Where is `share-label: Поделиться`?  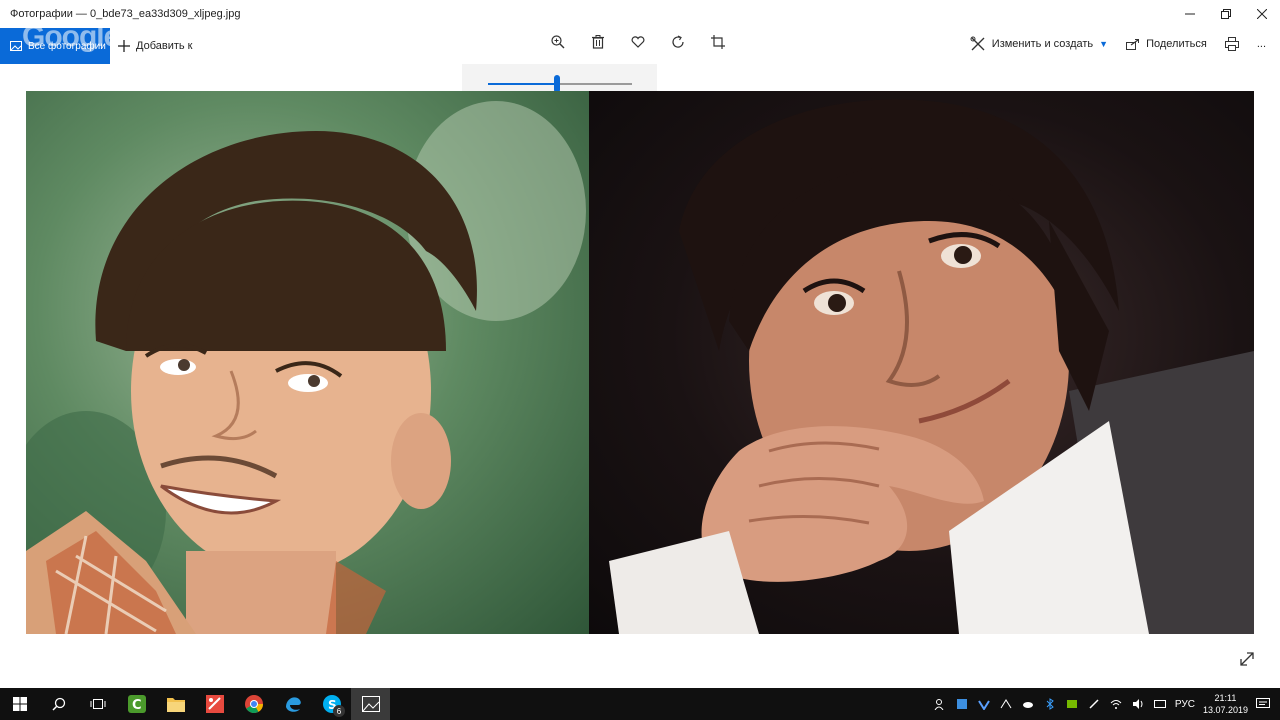 share-label: Поделиться is located at coordinates (1176, 44).